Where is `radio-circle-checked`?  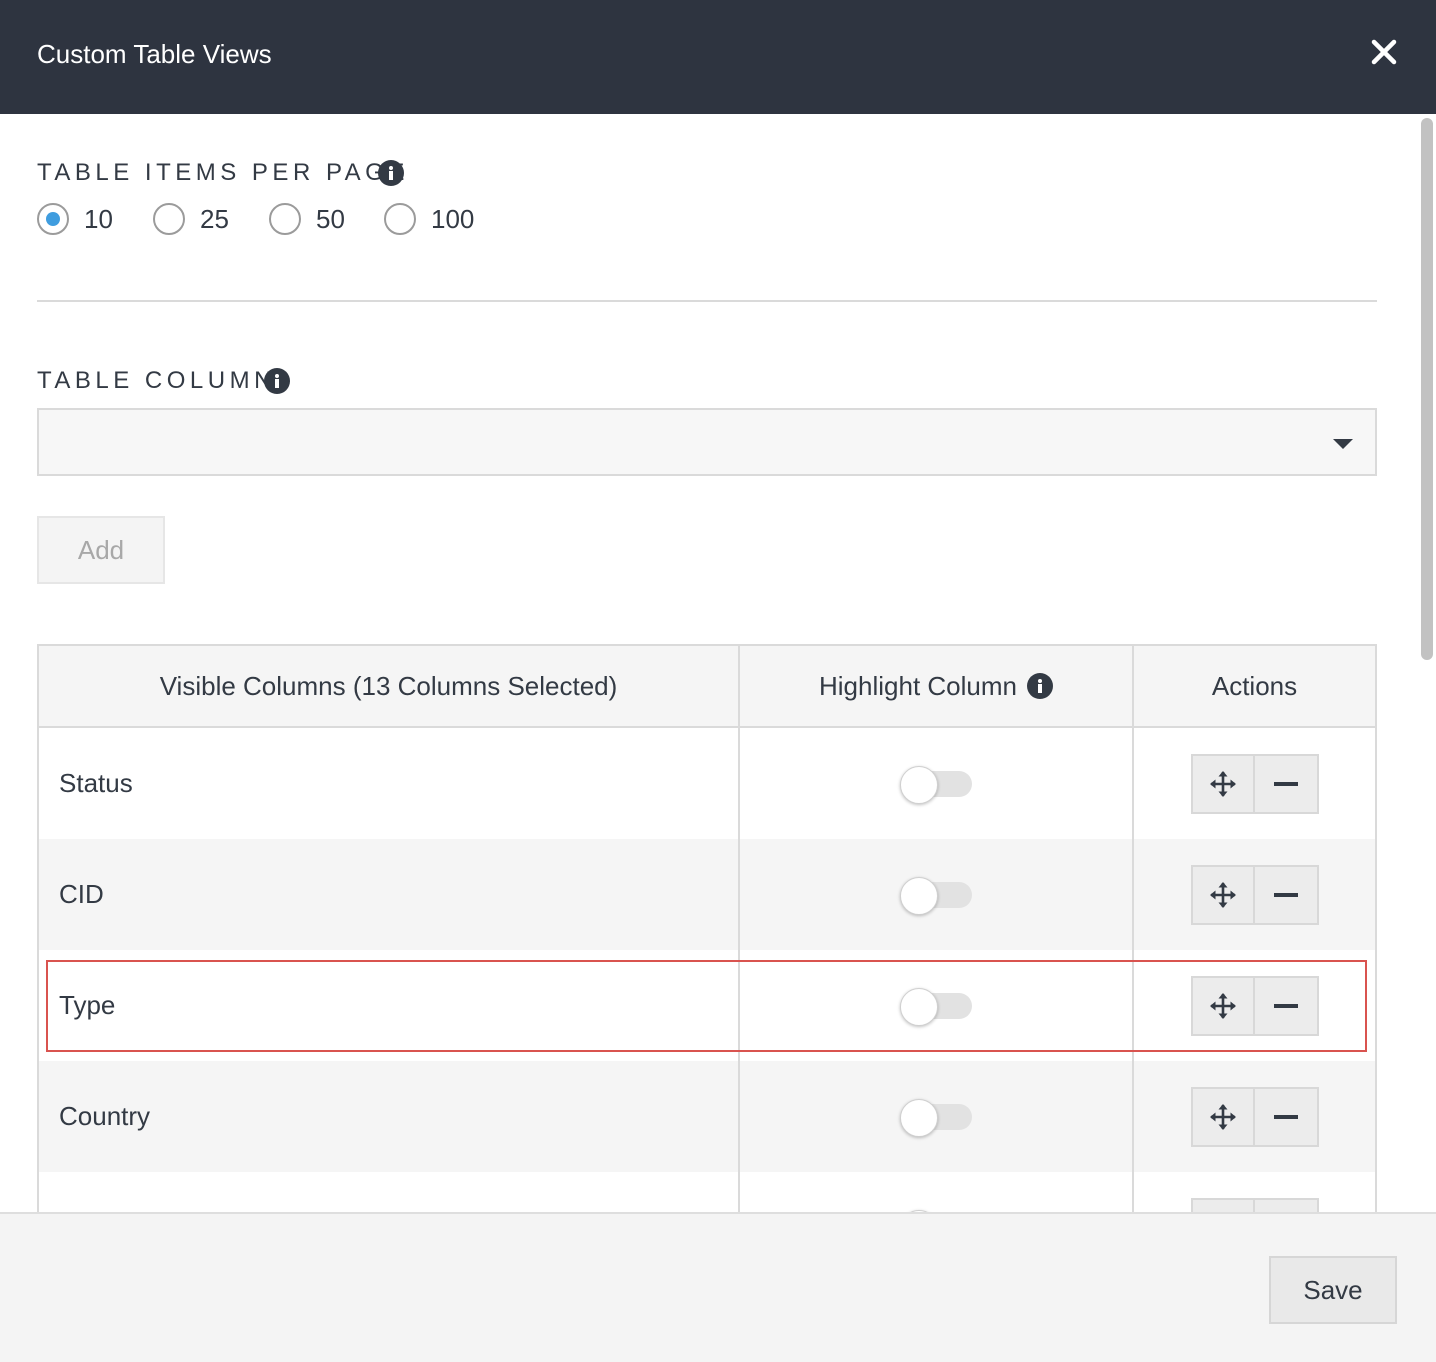
radio-circle-checked is located at coordinates (53, 219).